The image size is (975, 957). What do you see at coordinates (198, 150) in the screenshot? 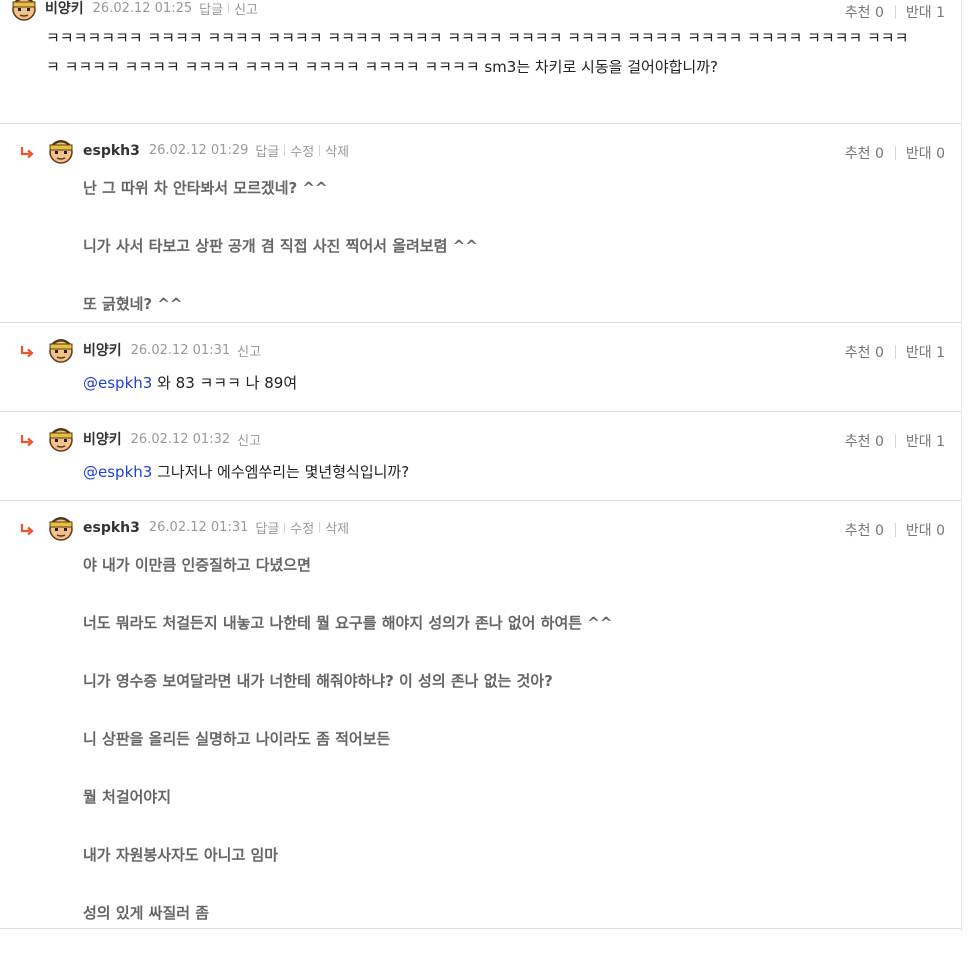
I see `comment-date: 26.02.12 01:29` at bounding box center [198, 150].